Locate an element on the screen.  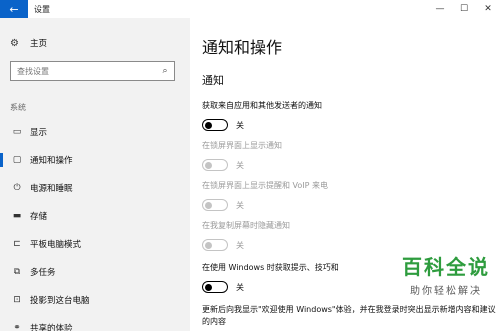
sidebar-item-label: 电源和睡眠 is located at coordinates (51, 189).